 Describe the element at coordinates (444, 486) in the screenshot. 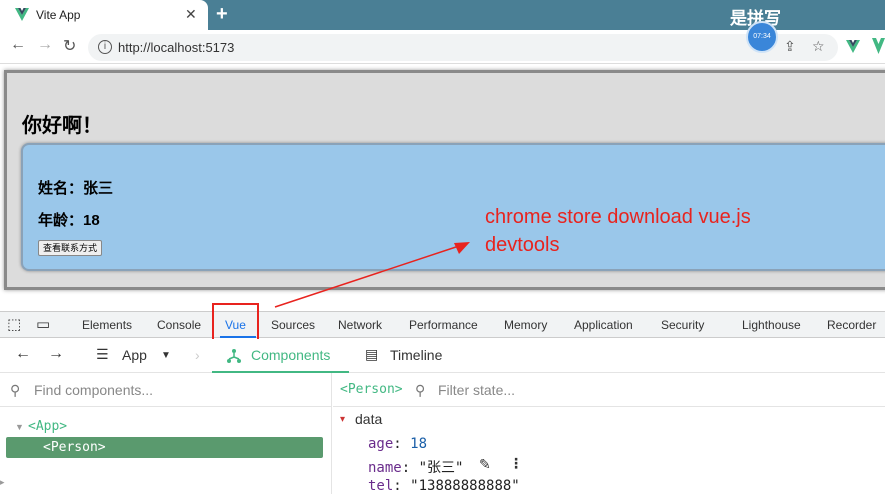

I see `state-prop-tel: tel: "13888888888"` at that location.